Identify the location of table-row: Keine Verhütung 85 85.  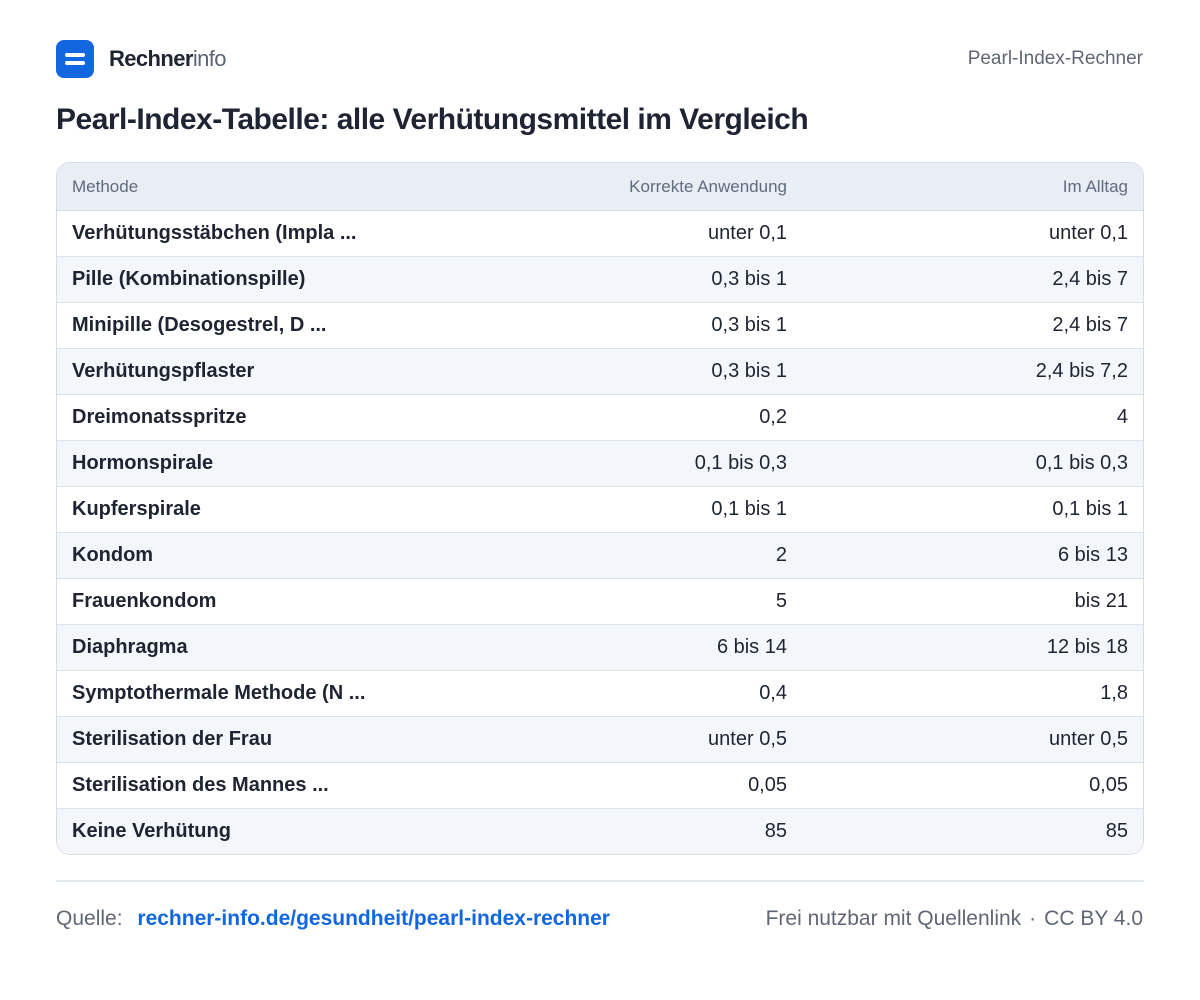
(600, 831).